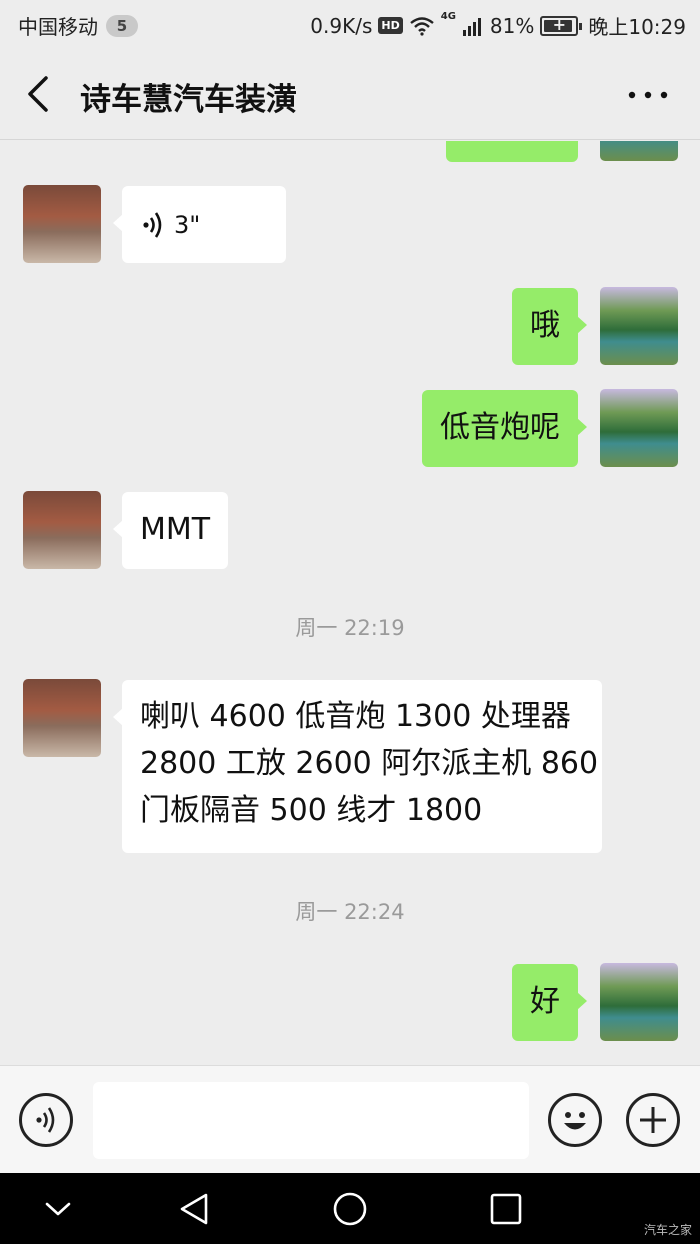 This screenshot has height=1244, width=700. What do you see at coordinates (188, 100) in the screenshot?
I see `chat-title: 诗车慧汽车装潢` at bounding box center [188, 100].